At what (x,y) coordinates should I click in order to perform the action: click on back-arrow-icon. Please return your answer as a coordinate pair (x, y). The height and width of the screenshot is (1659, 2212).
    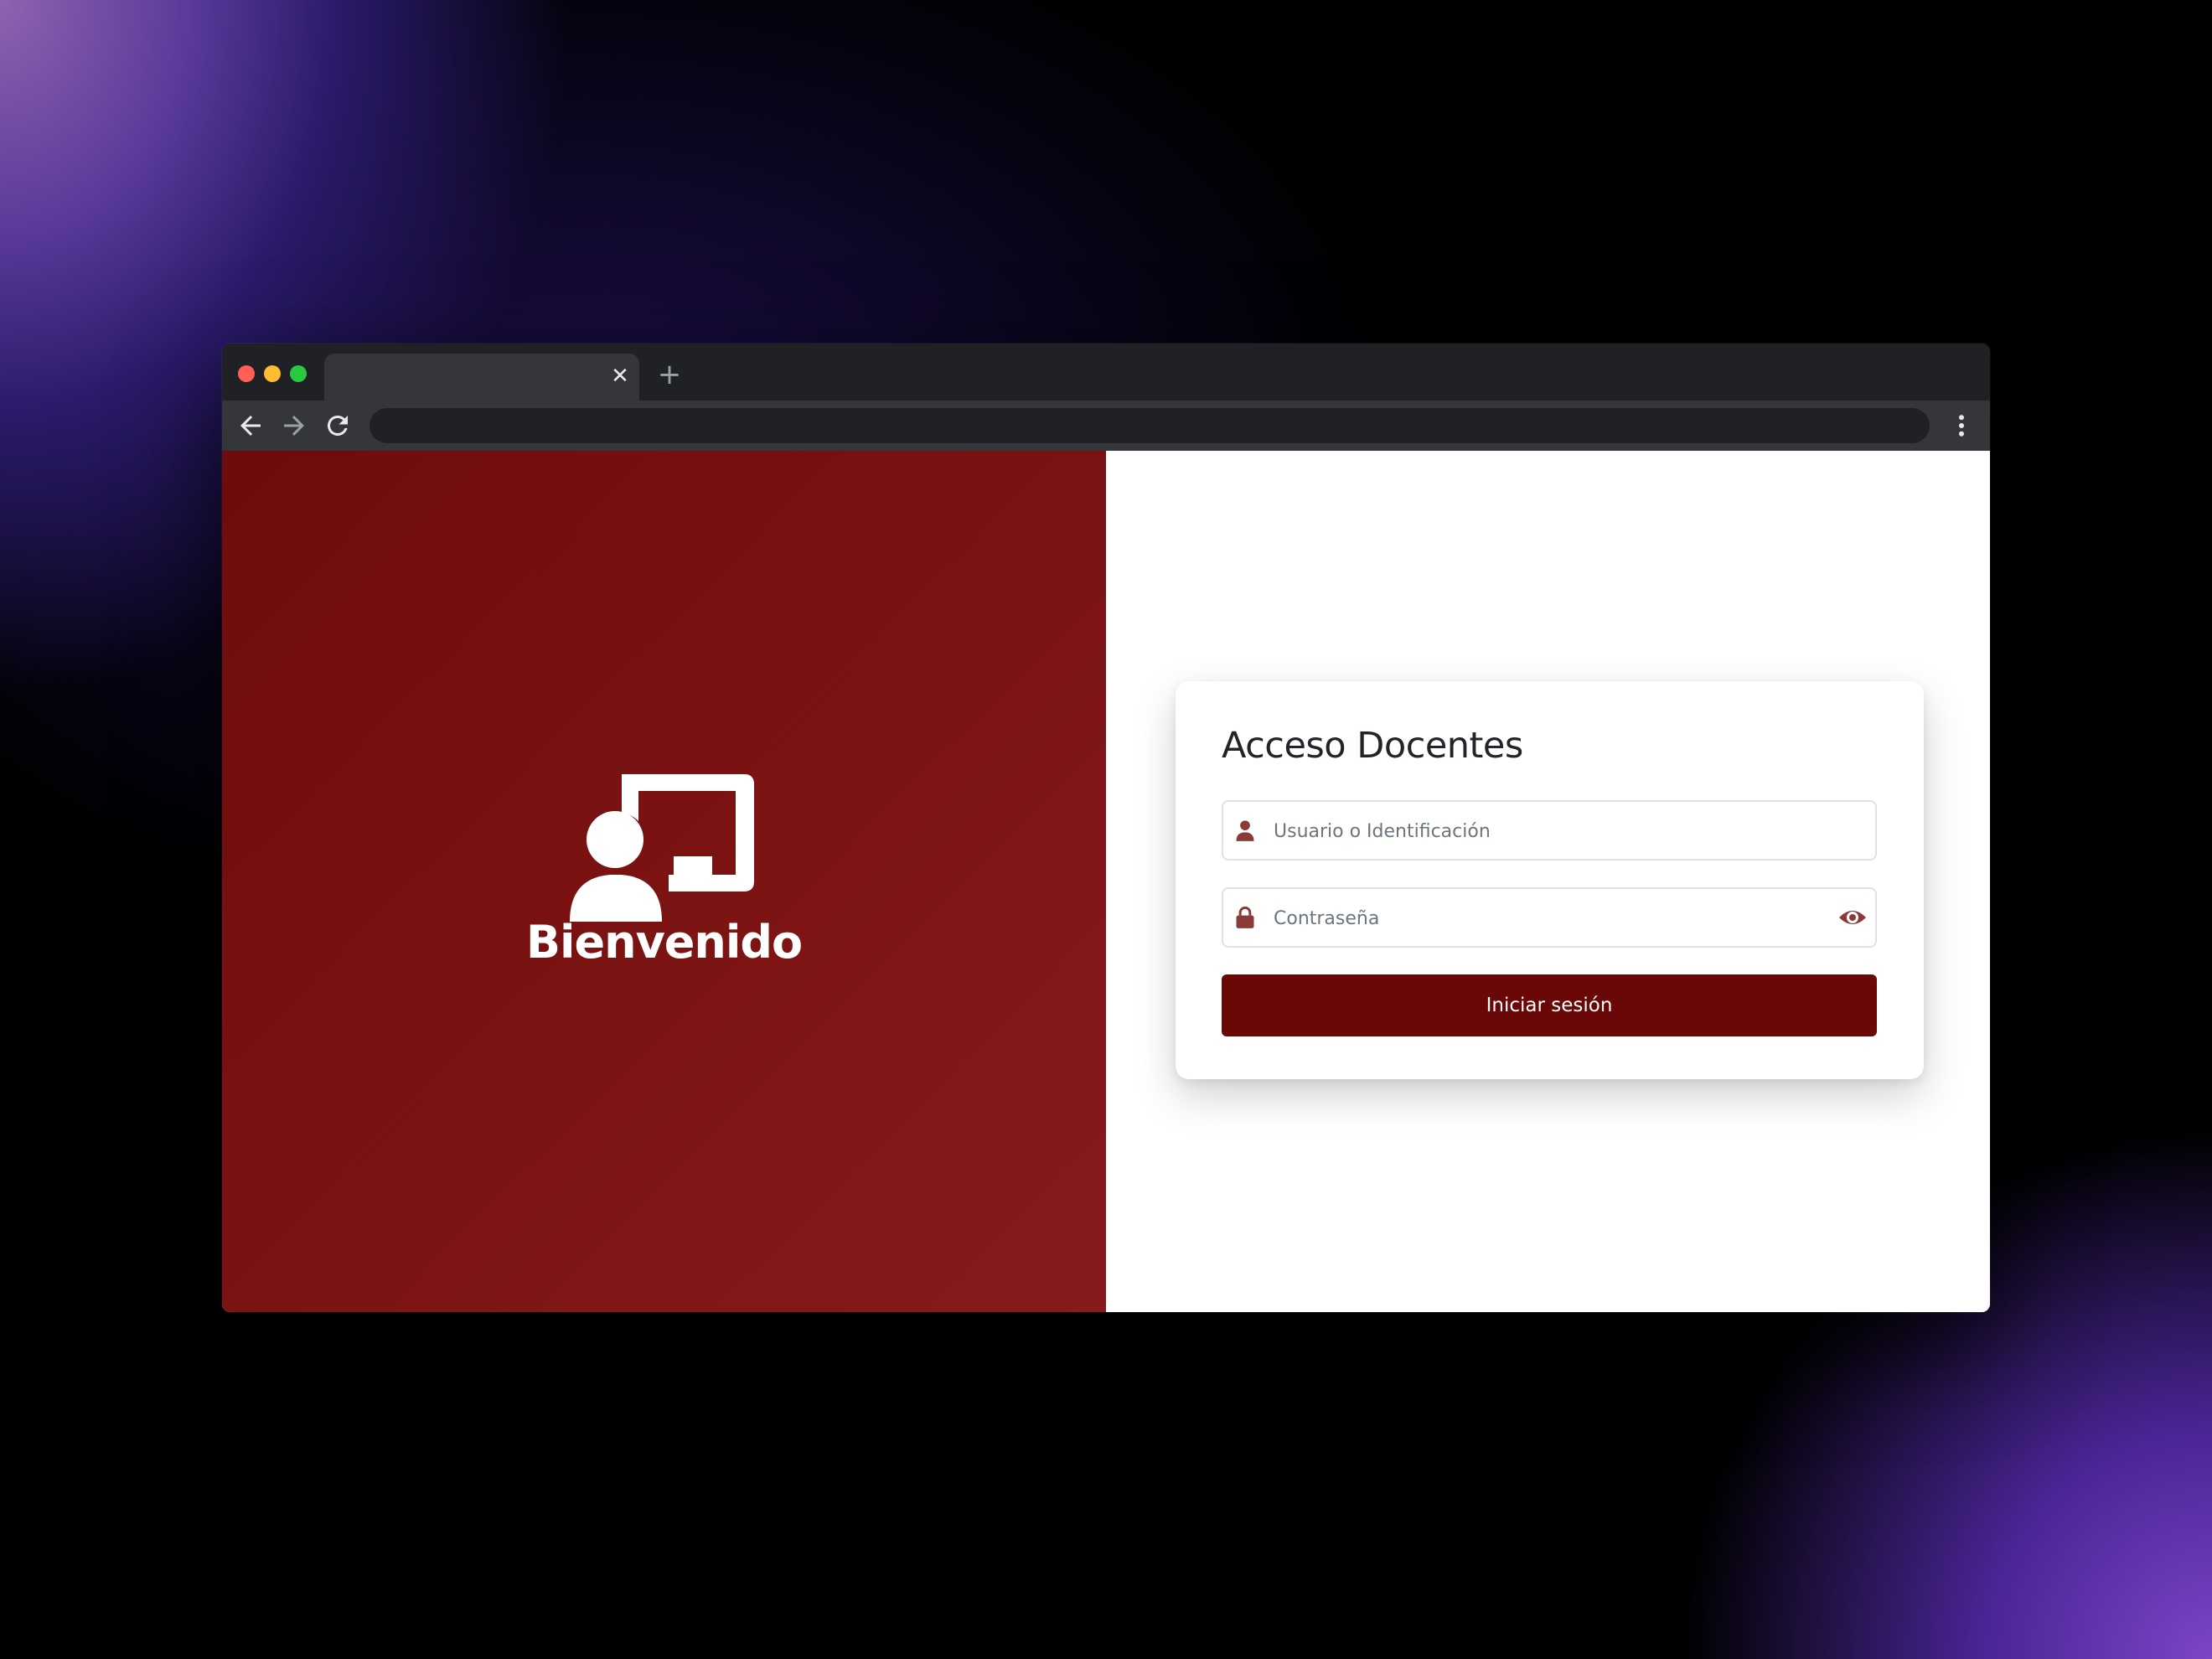
    Looking at the image, I should click on (250, 426).